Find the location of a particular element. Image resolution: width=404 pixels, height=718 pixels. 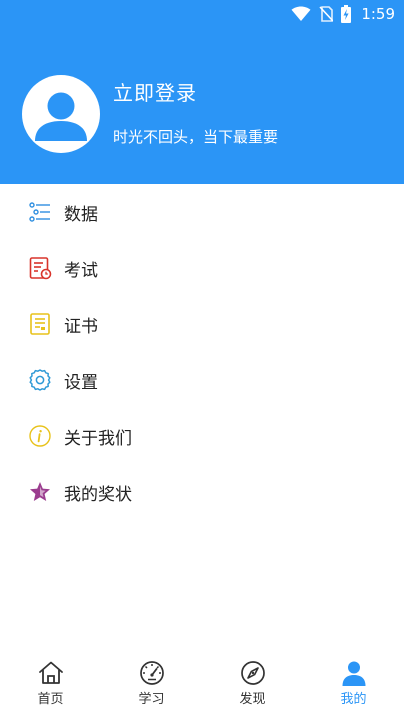

bottom-nav: 首页 学习 发现 我的 is located at coordinates (202, 687).